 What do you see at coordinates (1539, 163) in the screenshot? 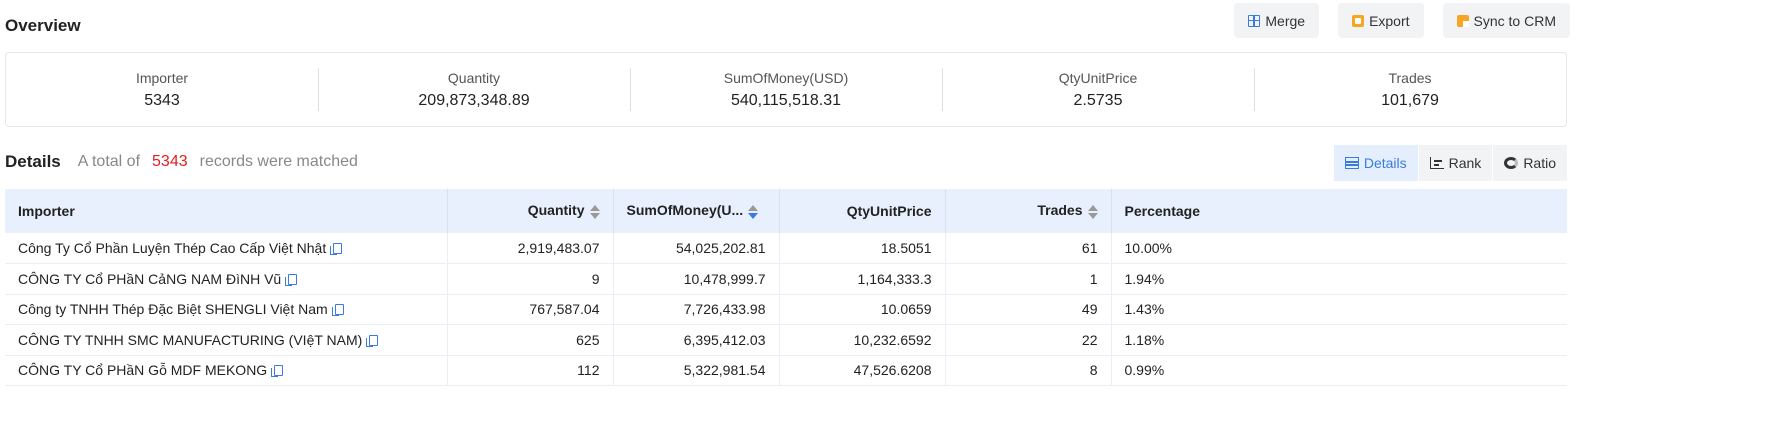
I see `view-ratio-label: Ratio` at bounding box center [1539, 163].